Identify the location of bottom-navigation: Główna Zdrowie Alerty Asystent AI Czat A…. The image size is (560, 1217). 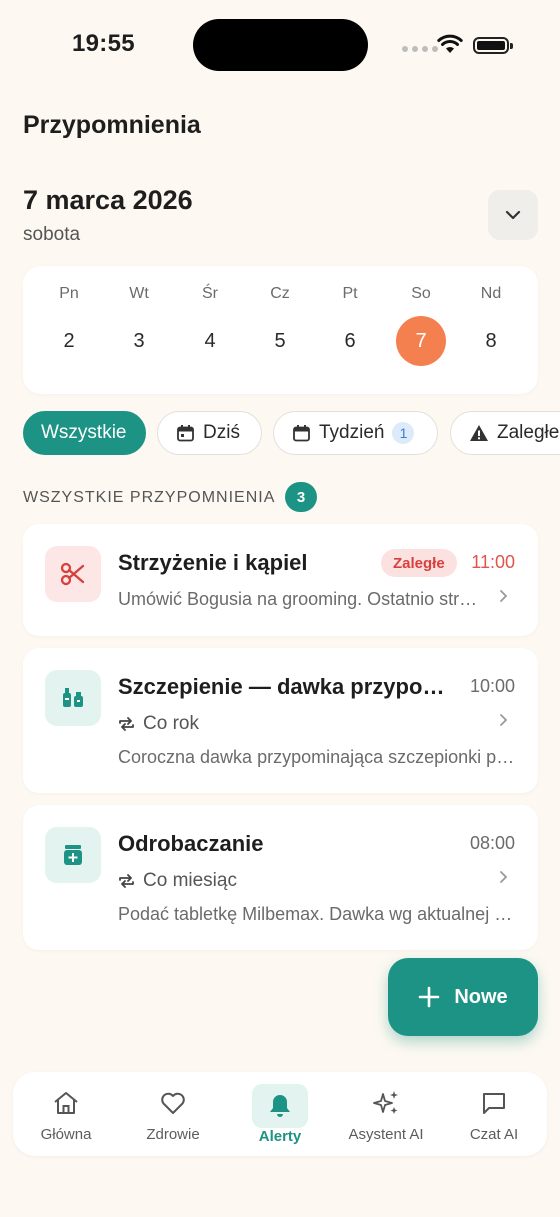
(280, 1114).